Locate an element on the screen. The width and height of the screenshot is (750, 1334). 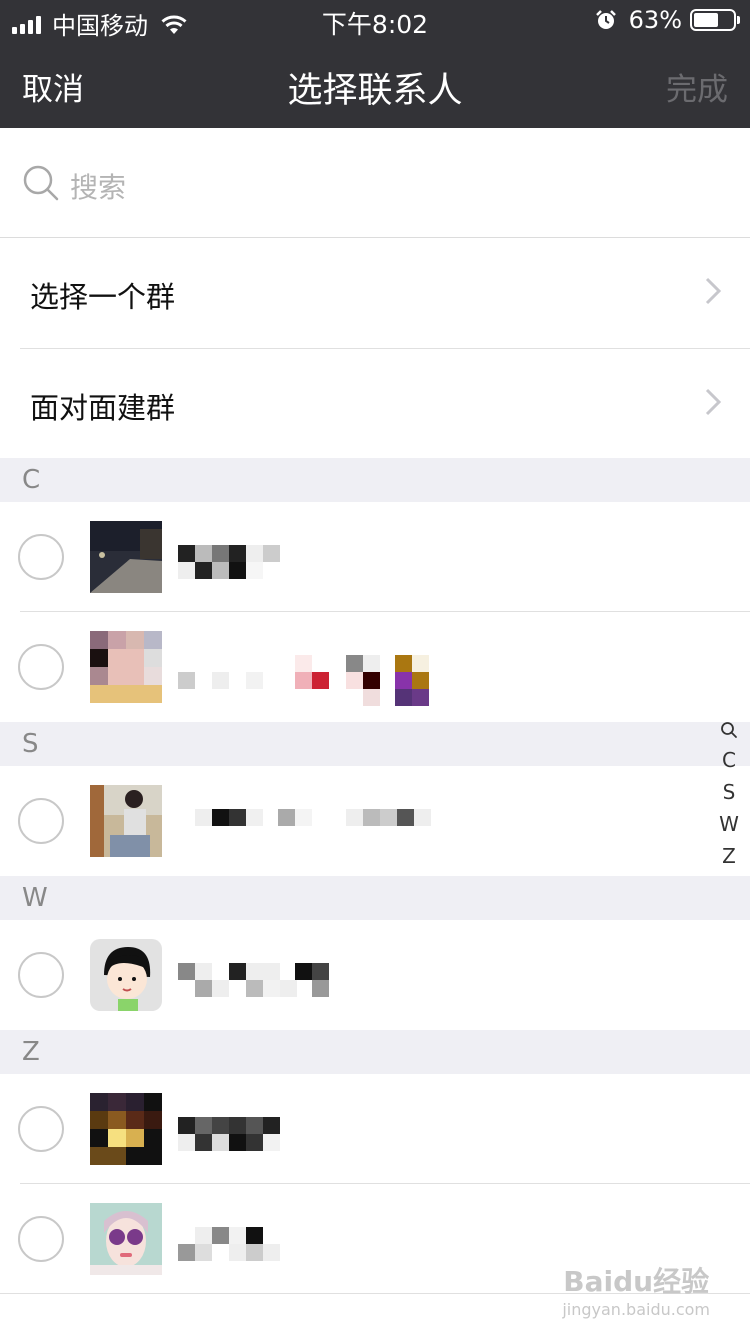
section-header-s: S is located at coordinates (375, 744).